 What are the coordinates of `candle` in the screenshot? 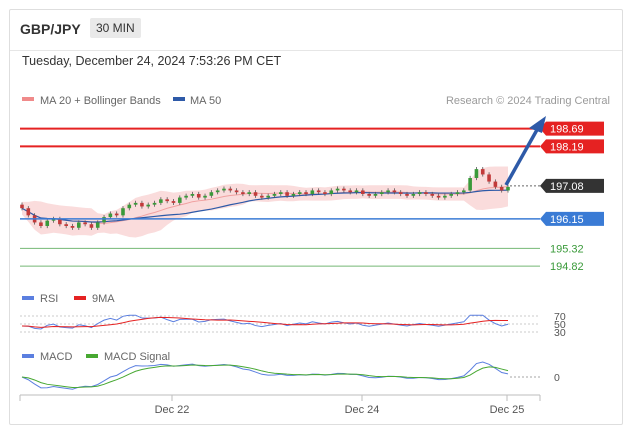 It's located at (470, 184).